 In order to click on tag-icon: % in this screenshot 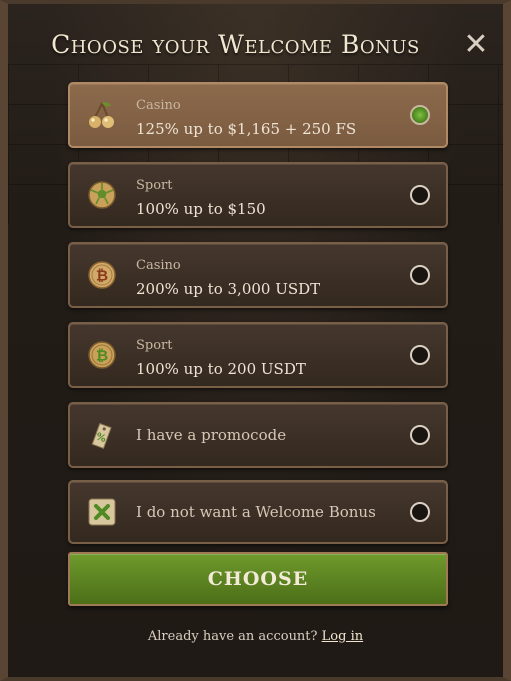, I will do `click(101, 435)`.